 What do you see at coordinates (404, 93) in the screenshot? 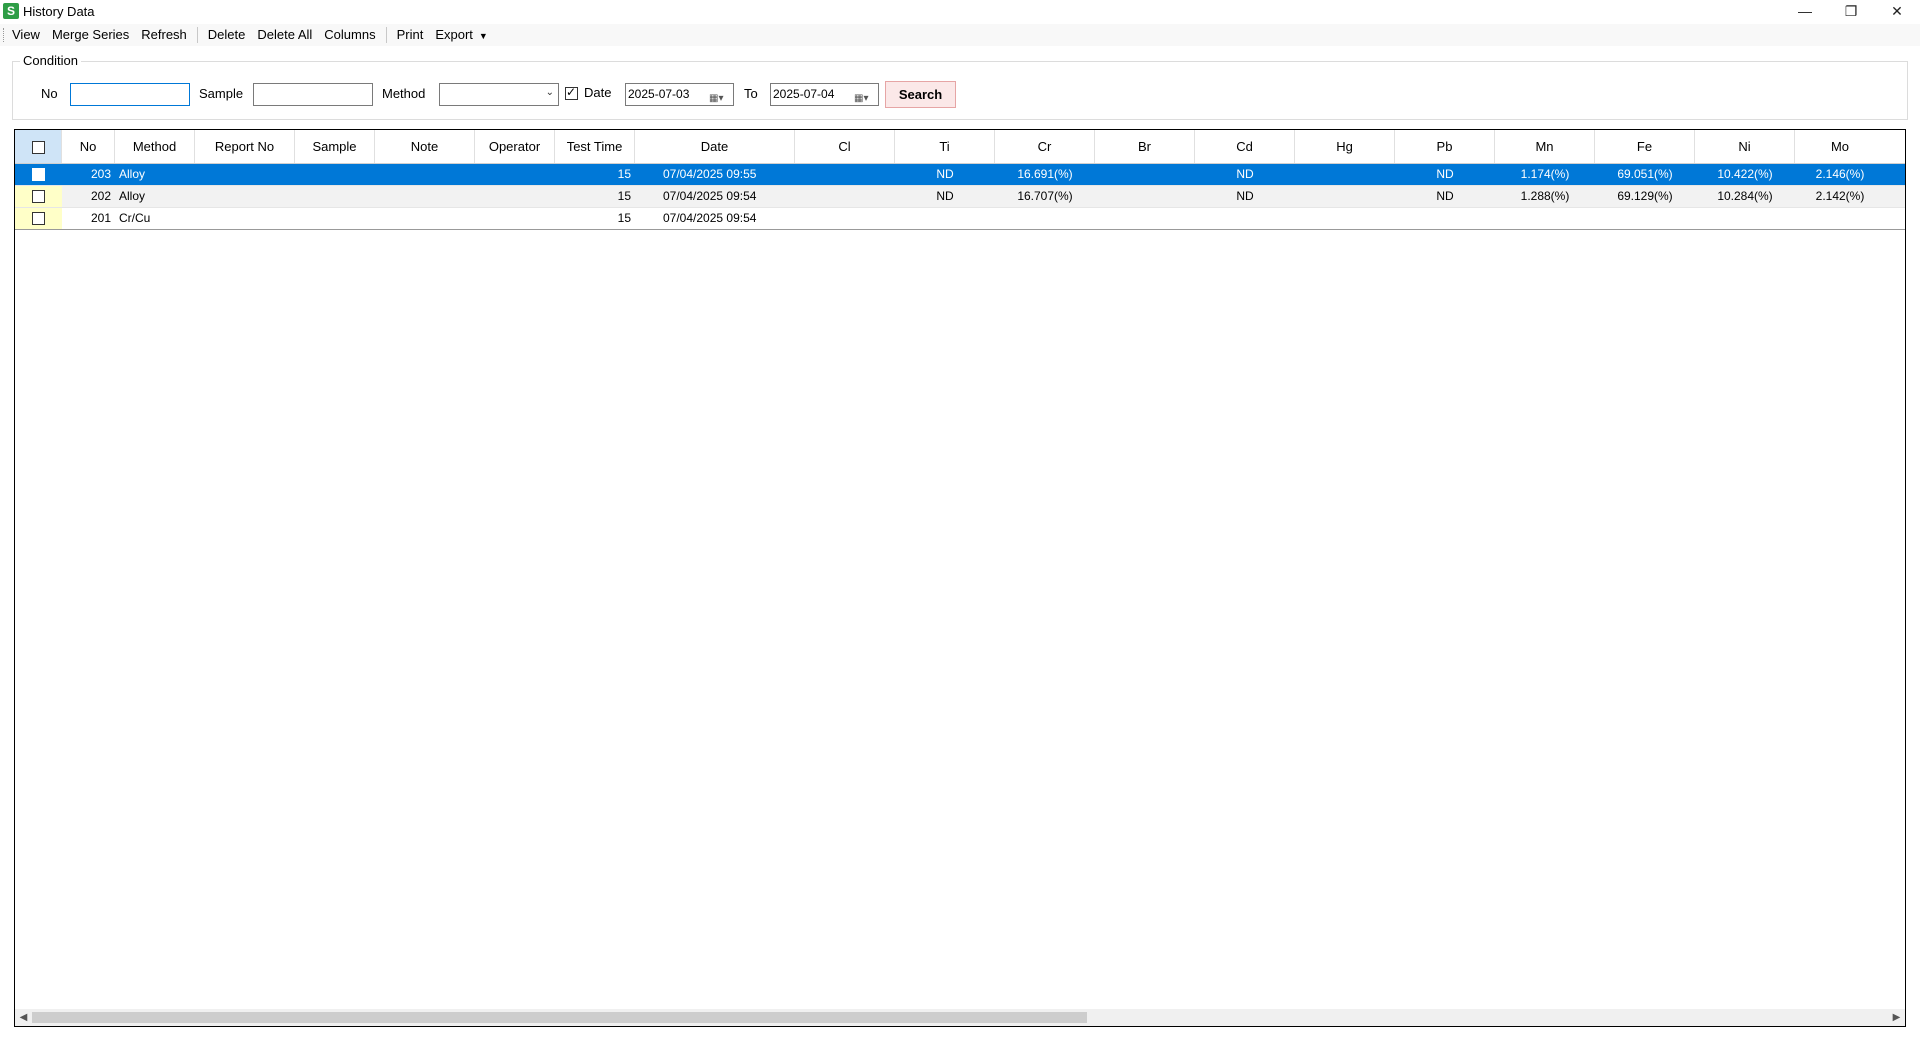
I see `method-label: Method` at bounding box center [404, 93].